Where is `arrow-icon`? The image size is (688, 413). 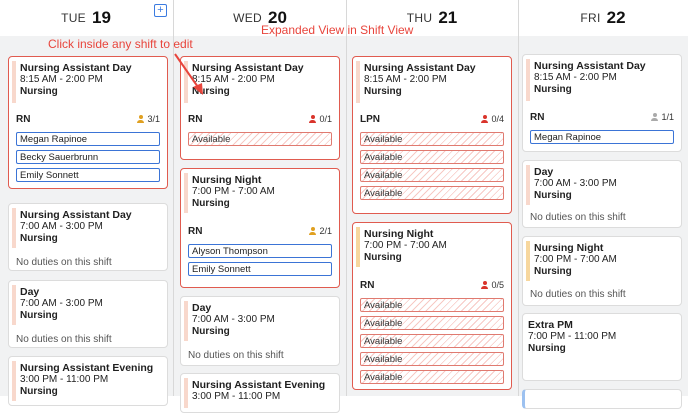
arrow-icon is located at coordinates (188, 74).